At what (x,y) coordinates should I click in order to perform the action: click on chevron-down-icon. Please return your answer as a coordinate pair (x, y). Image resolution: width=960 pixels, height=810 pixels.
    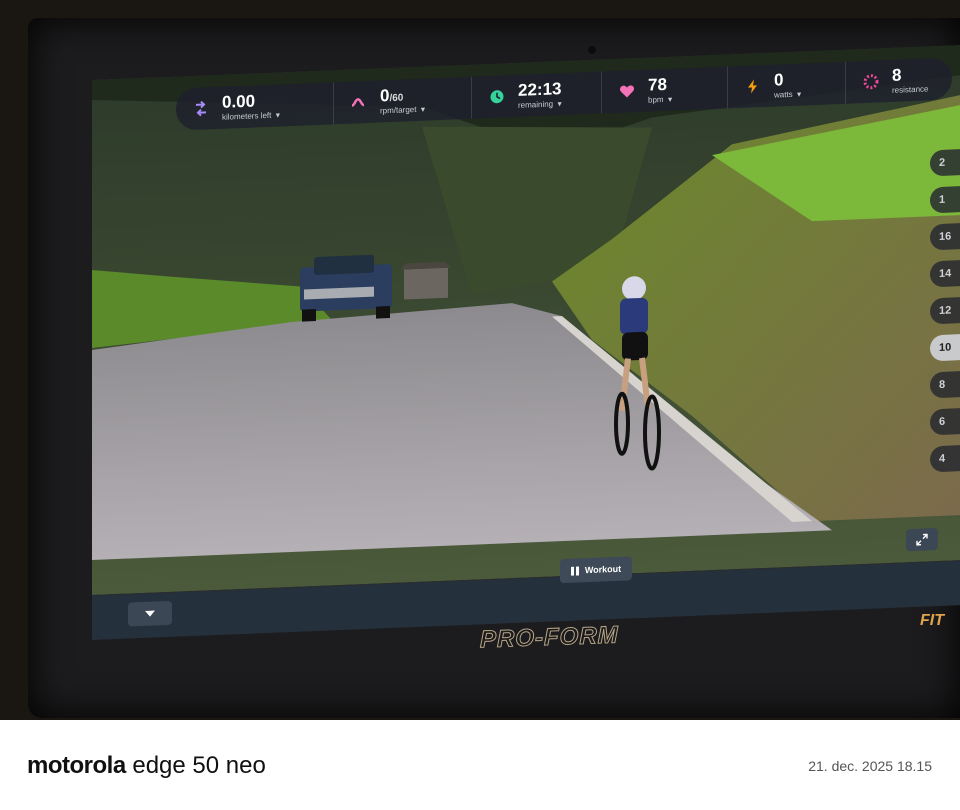
    Looking at the image, I should click on (150, 613).